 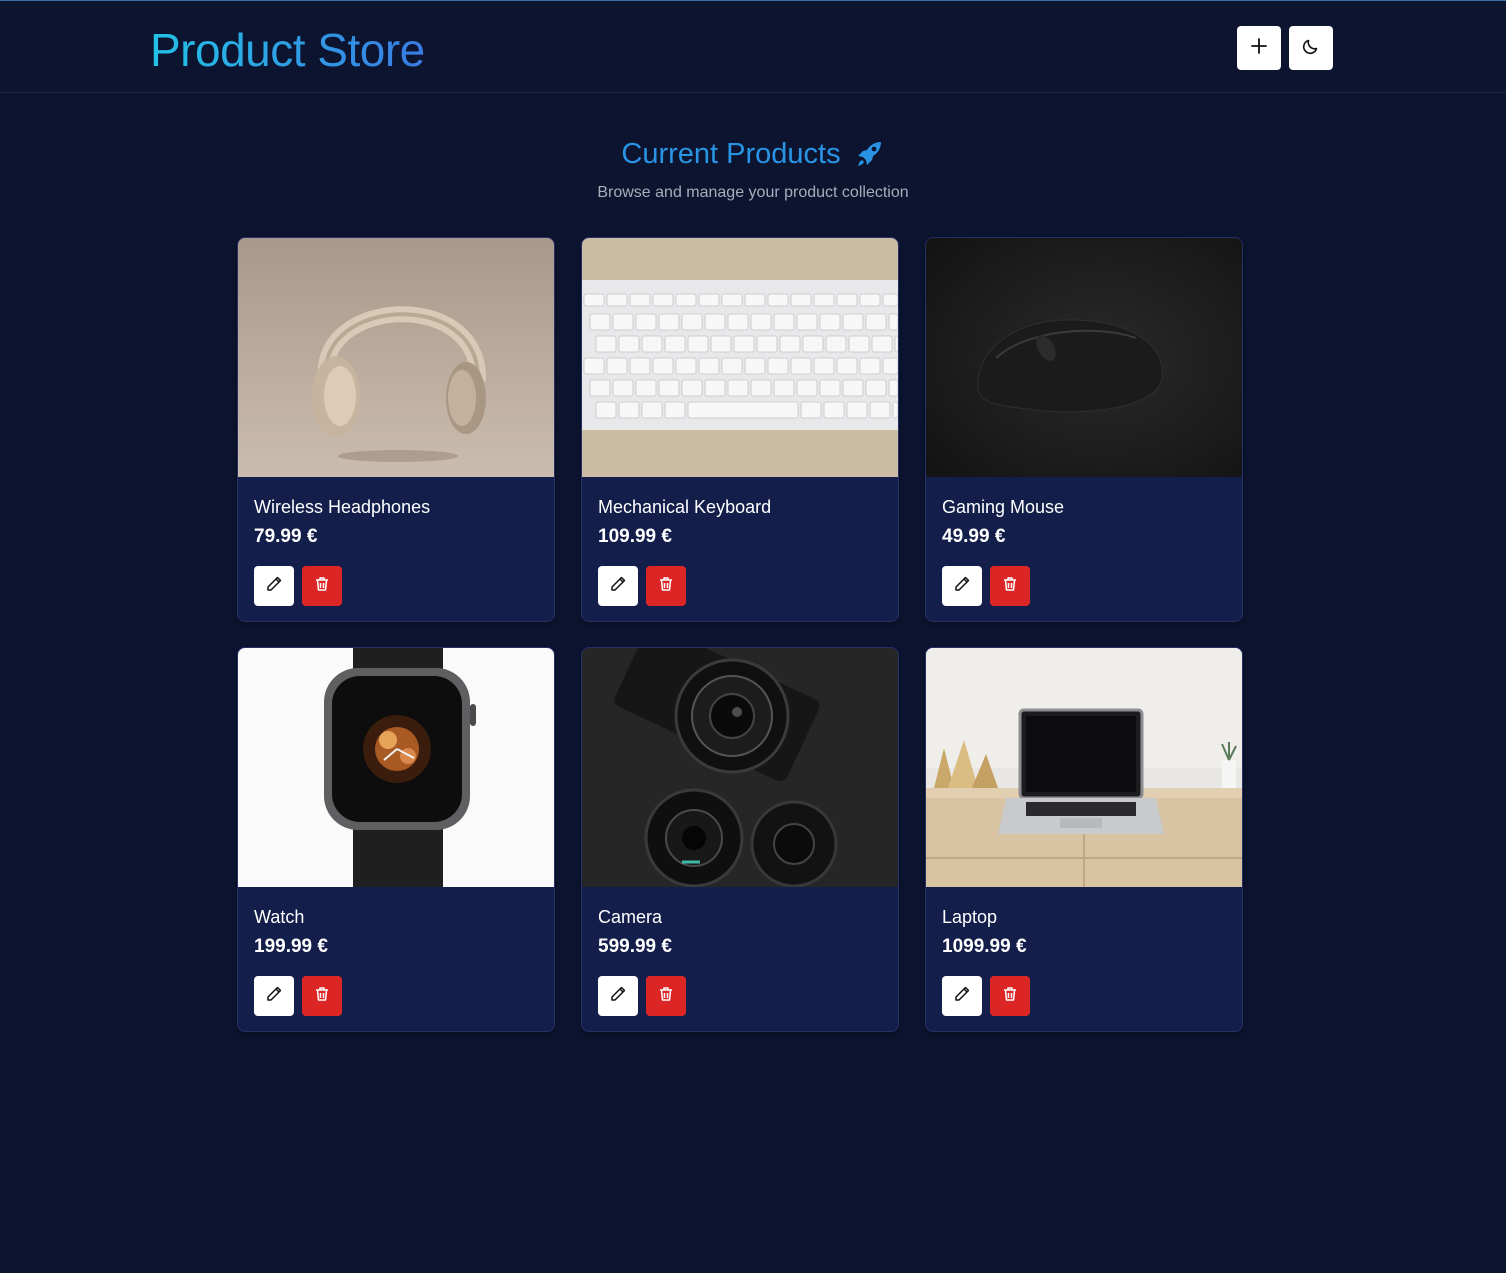 What do you see at coordinates (970, 917) in the screenshot?
I see `product-name: Laptop` at bounding box center [970, 917].